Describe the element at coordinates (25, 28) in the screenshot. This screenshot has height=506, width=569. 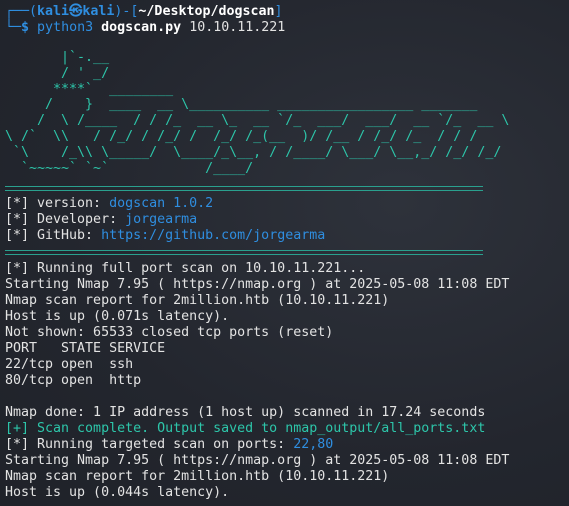
I see `prompt-dollar: $` at that location.